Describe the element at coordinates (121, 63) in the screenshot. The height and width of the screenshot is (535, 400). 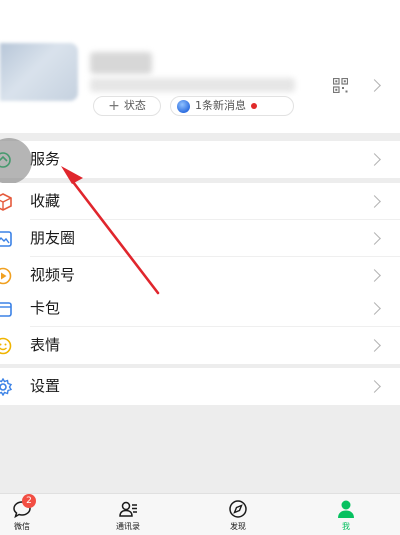
I see `nickname-blurred` at that location.